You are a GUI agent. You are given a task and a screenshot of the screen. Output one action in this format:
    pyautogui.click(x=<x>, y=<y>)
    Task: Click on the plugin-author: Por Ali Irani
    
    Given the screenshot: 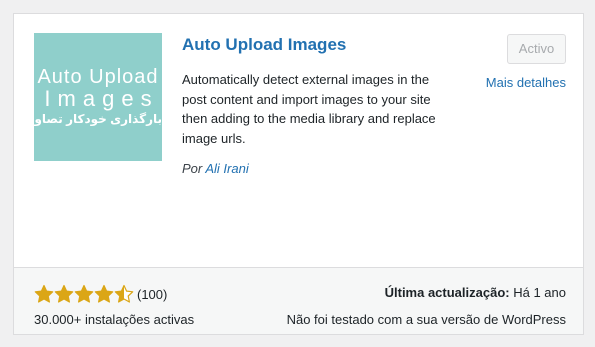 What is the action you would take?
    pyautogui.click(x=215, y=168)
    